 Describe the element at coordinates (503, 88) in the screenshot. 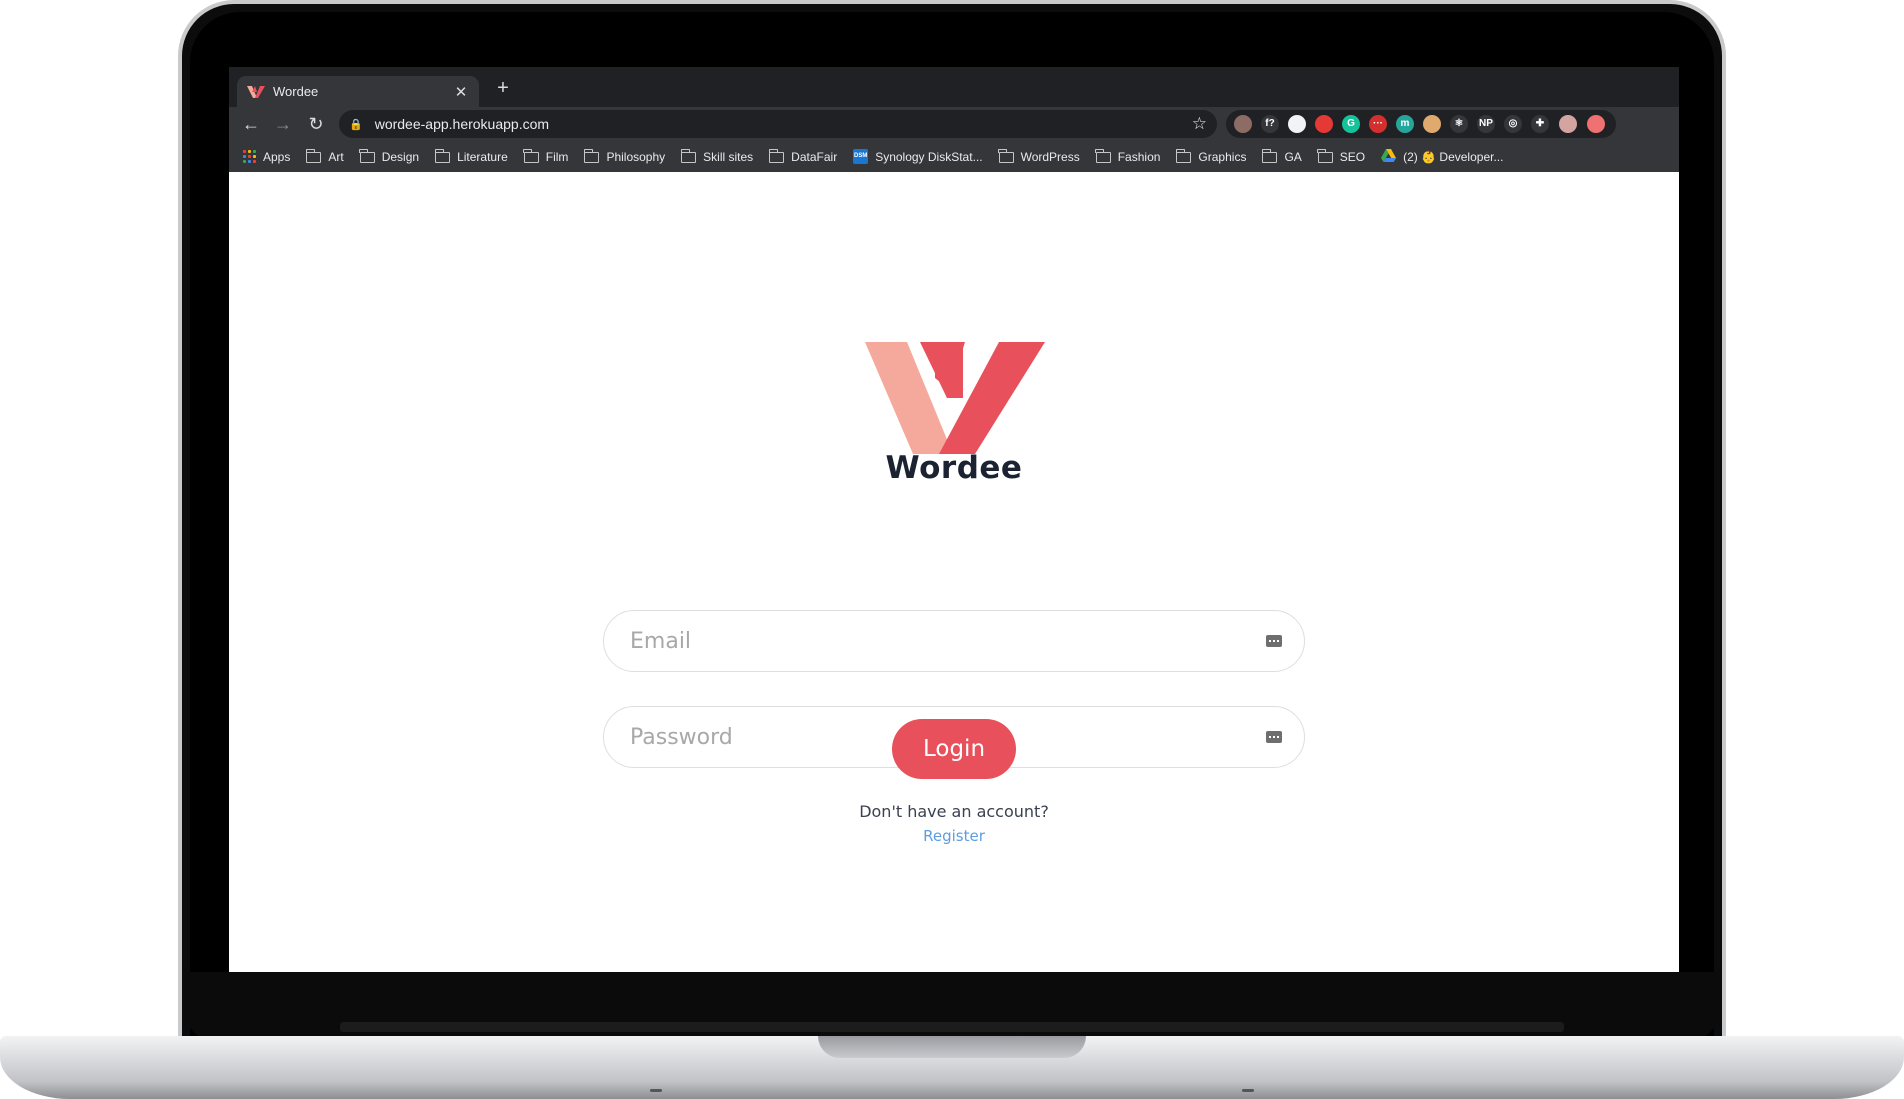

I see `new-tab-button: +` at that location.